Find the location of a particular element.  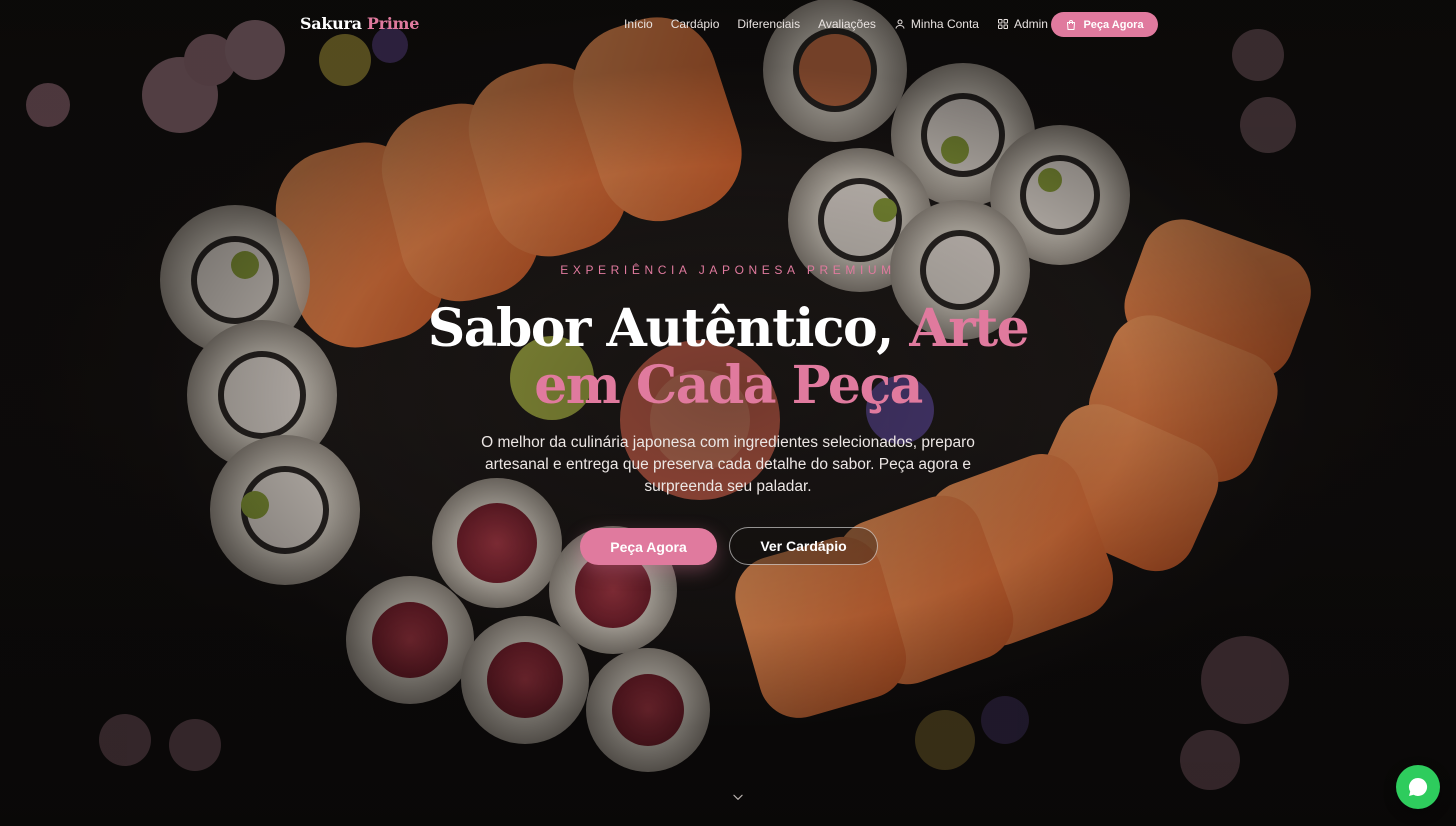

nav-link-minha-conta: Minha Conta is located at coordinates (936, 24).